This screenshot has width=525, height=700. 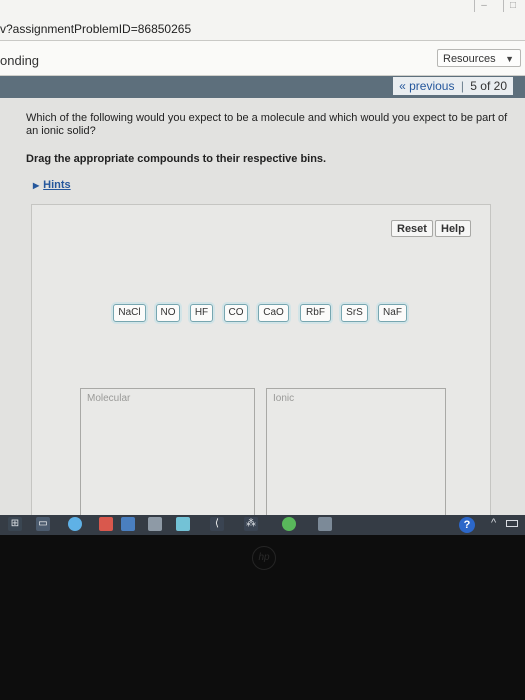 I want to click on minimize-icon: –, so click(x=483, y=6).